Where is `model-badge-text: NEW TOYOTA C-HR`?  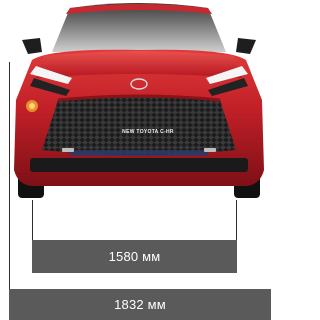
model-badge-text: NEW TOYOTA C-HR is located at coordinates (148, 132).